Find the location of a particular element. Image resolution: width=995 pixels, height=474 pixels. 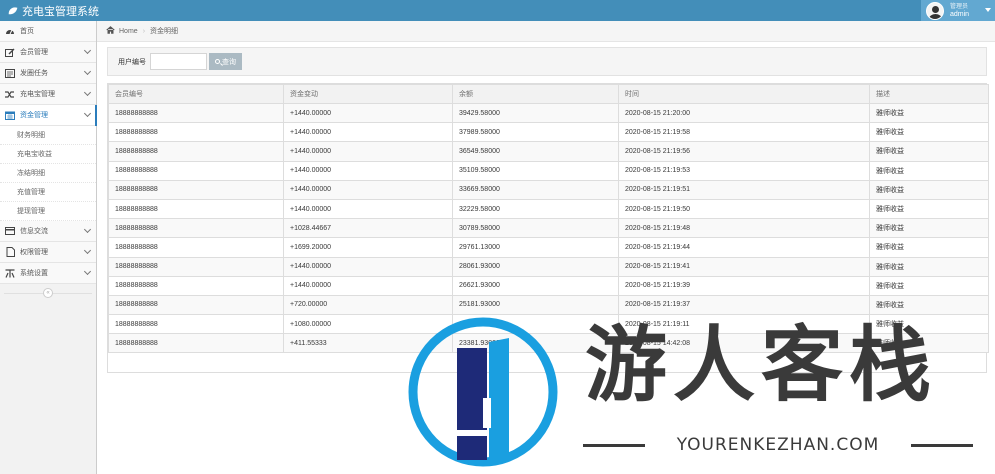

leaf-icon is located at coordinates (13, 10).